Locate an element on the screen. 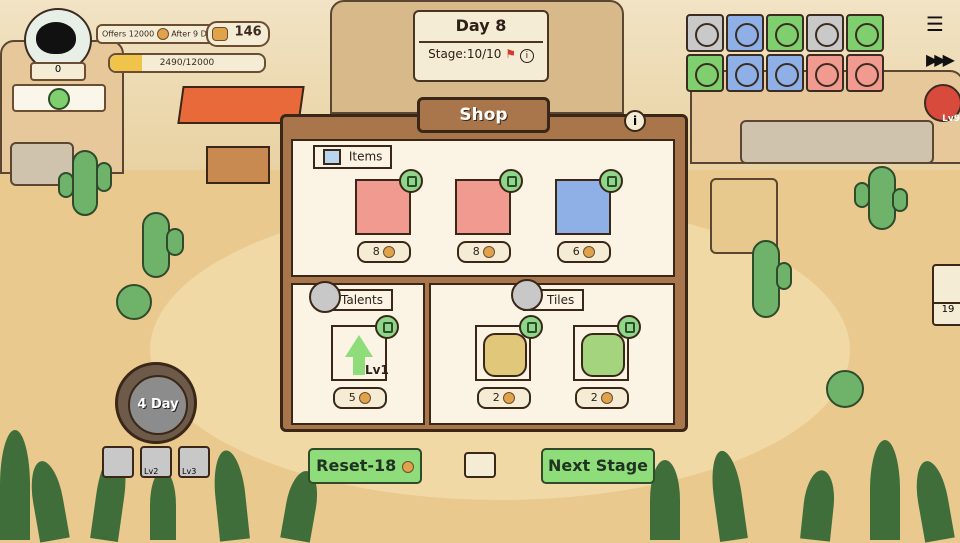 The image size is (960, 543). creature-card: 19 is located at coordinates (946, 295).